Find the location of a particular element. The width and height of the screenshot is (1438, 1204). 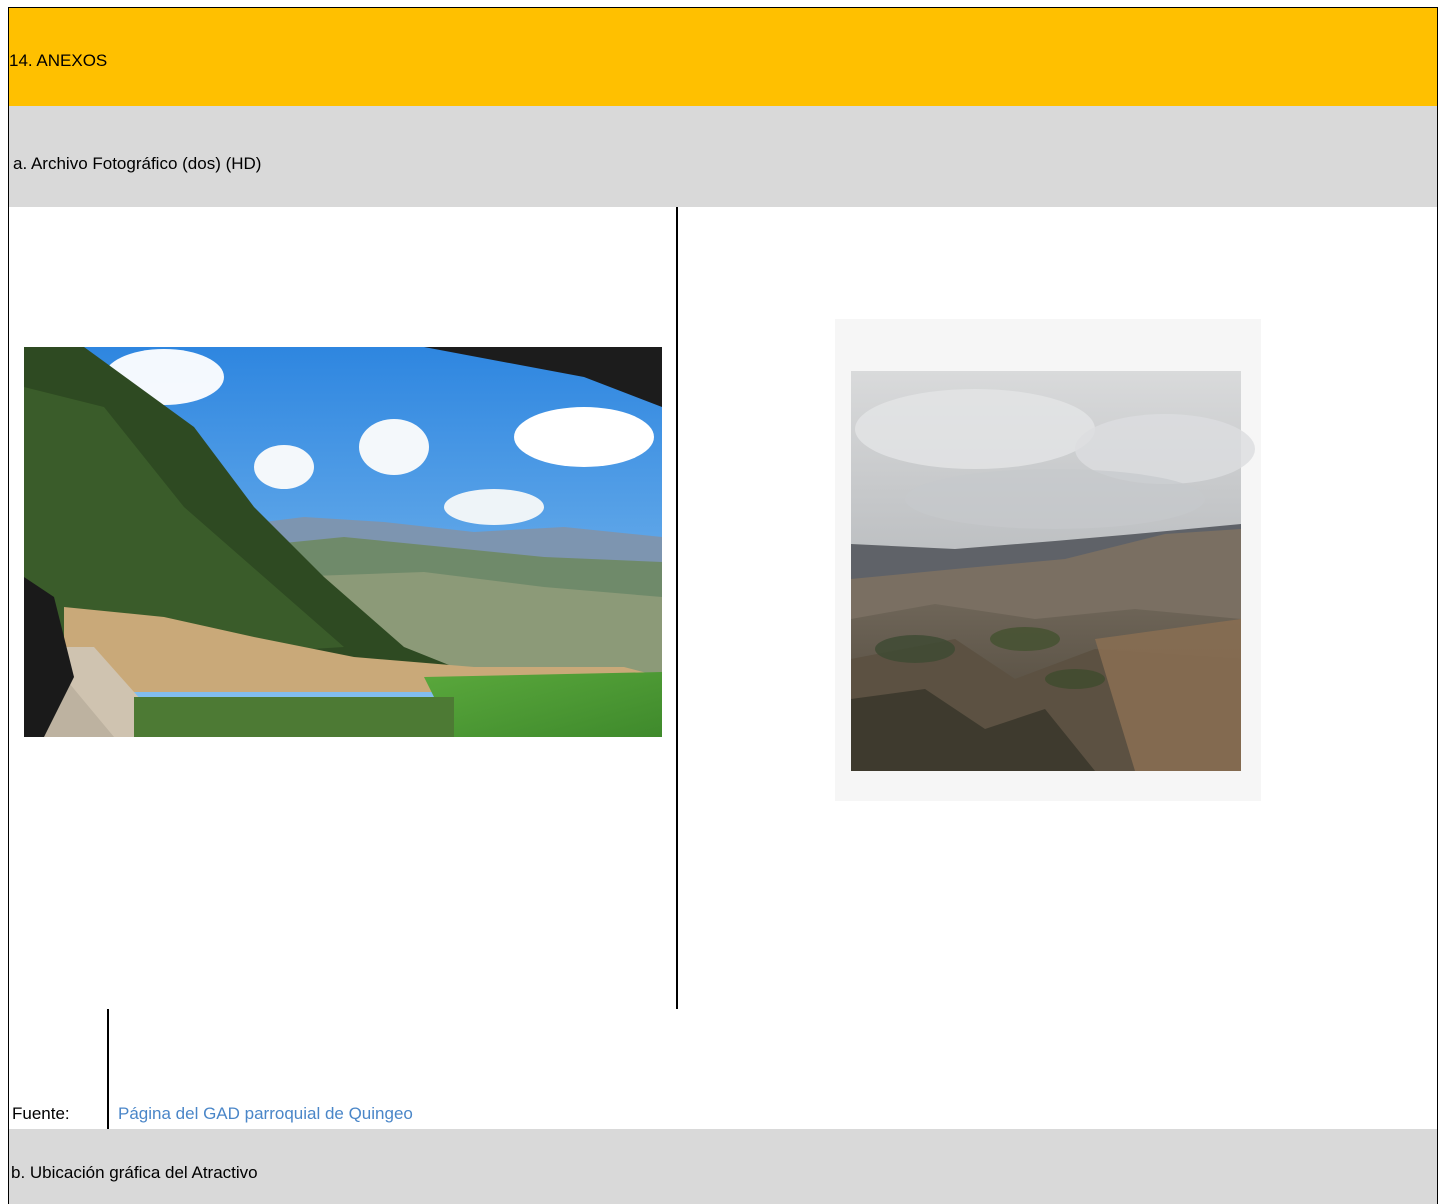

mountain-valley-road-image is located at coordinates (343, 542).